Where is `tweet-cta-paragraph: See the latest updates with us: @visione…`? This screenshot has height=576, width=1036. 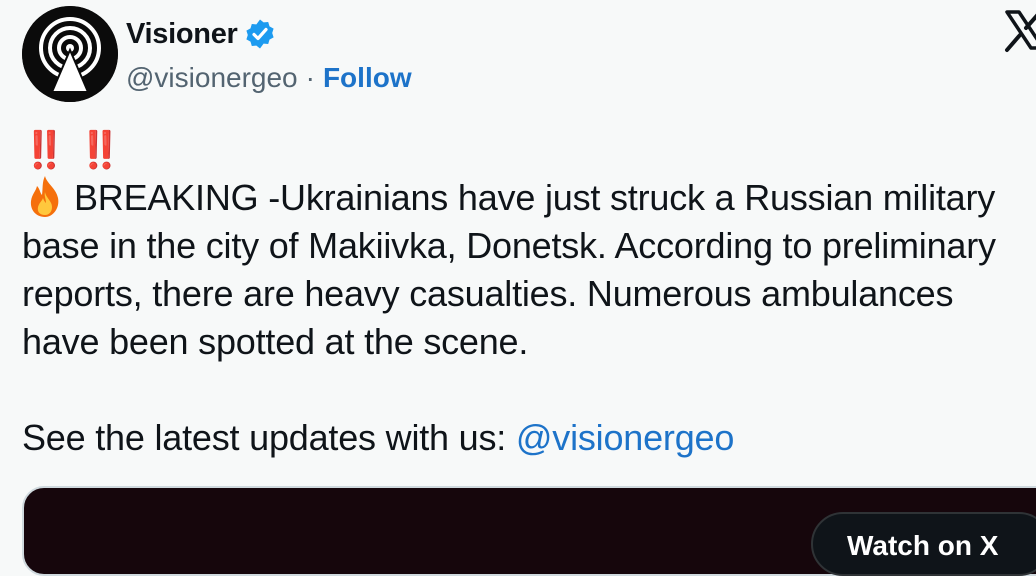 tweet-cta-paragraph: See the latest updates with us: @visione… is located at coordinates (522, 438).